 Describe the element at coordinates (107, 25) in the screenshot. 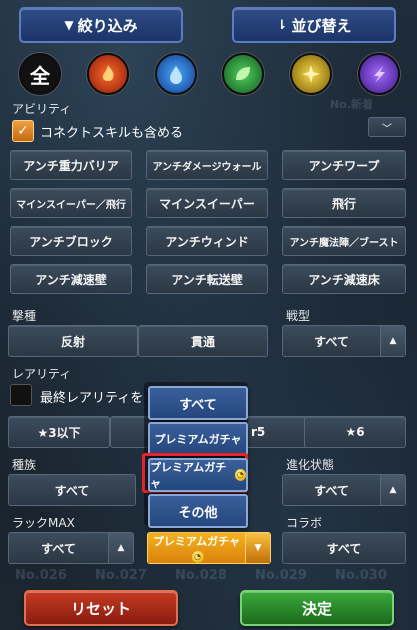

I see `filter-label: 絞り込み` at that location.